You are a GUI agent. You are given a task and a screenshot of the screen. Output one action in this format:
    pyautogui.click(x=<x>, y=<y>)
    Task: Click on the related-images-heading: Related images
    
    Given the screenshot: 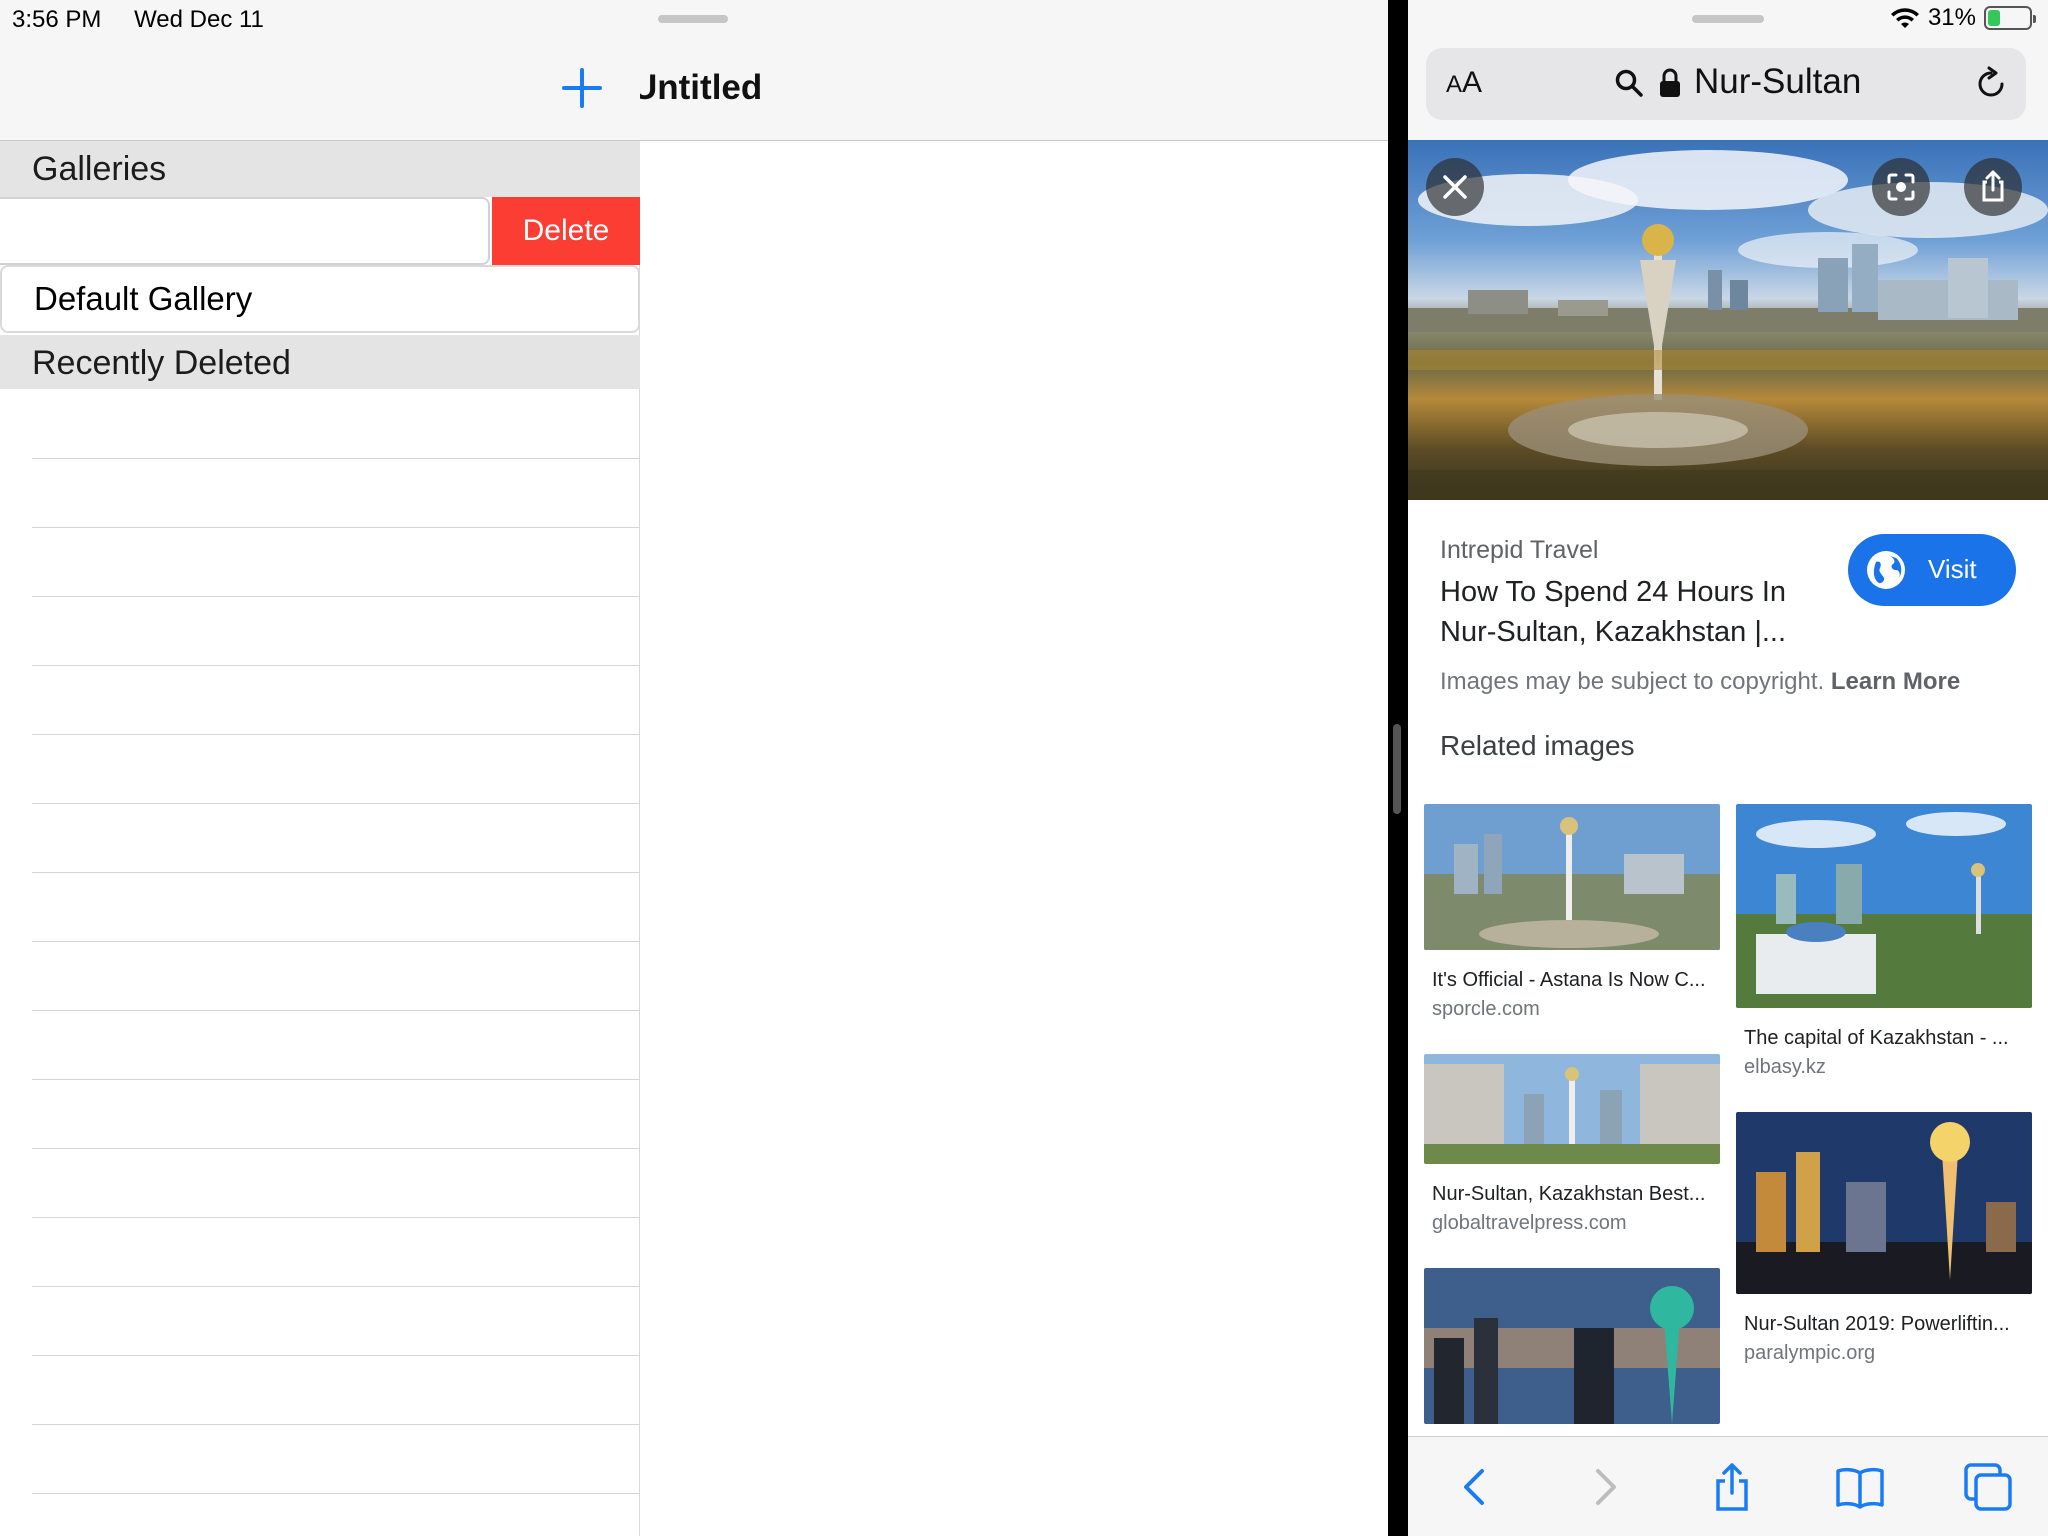 What is the action you would take?
    pyautogui.click(x=1537, y=745)
    